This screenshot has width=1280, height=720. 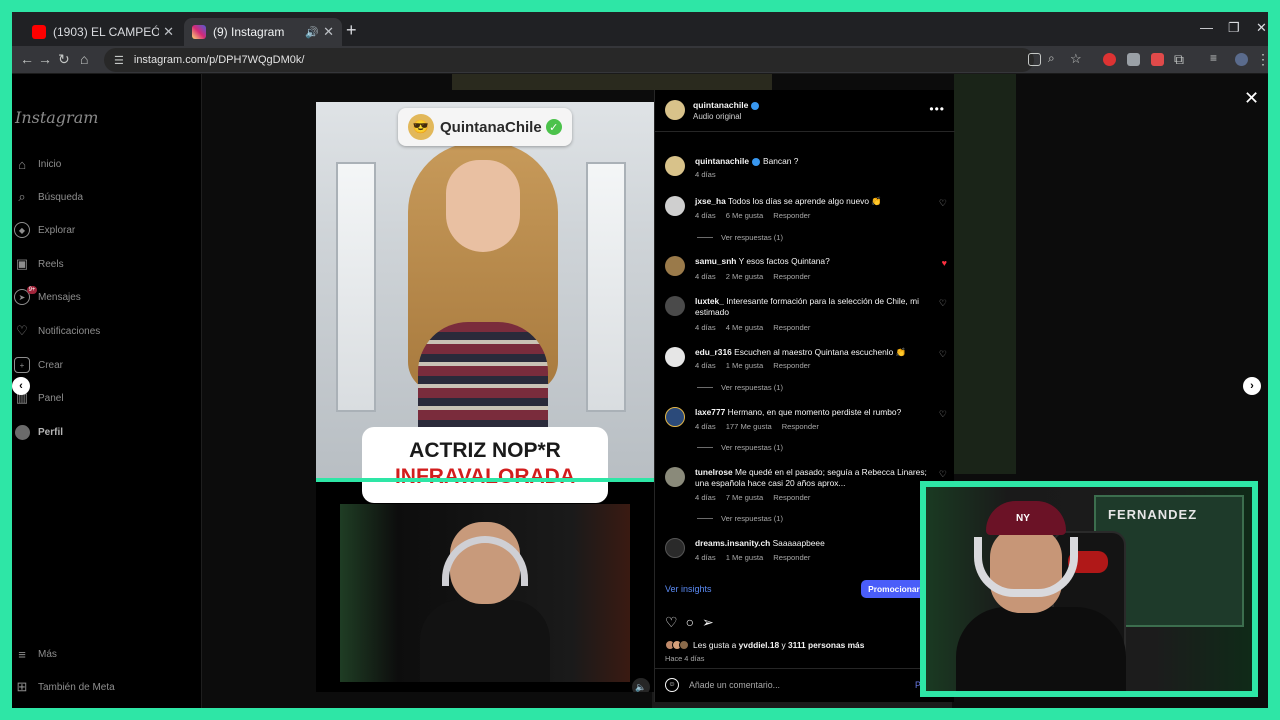 What do you see at coordinates (944, 263) in the screenshot?
I see `liked-heart-icon: ♥` at bounding box center [944, 263].